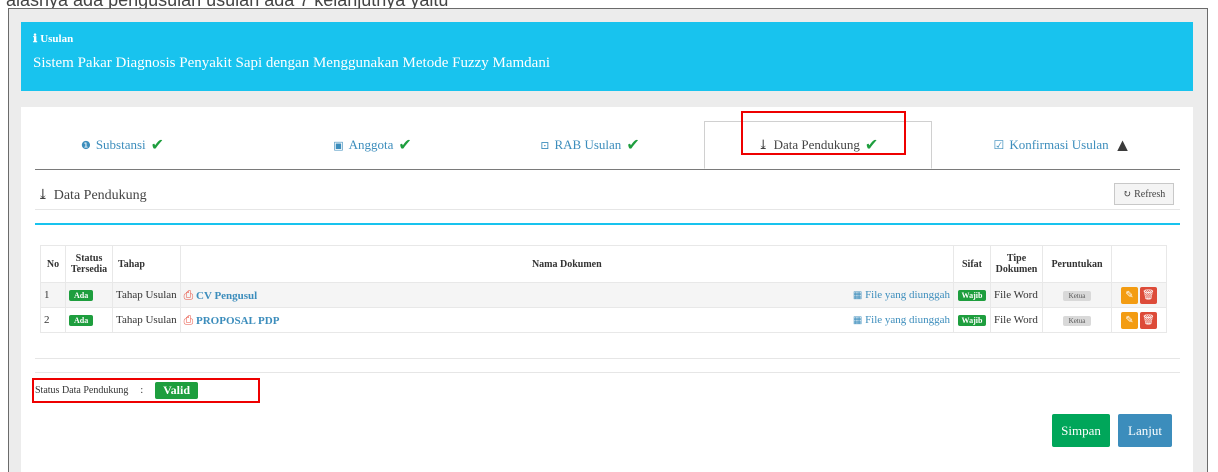  I want to click on col-no: No, so click(53, 264).